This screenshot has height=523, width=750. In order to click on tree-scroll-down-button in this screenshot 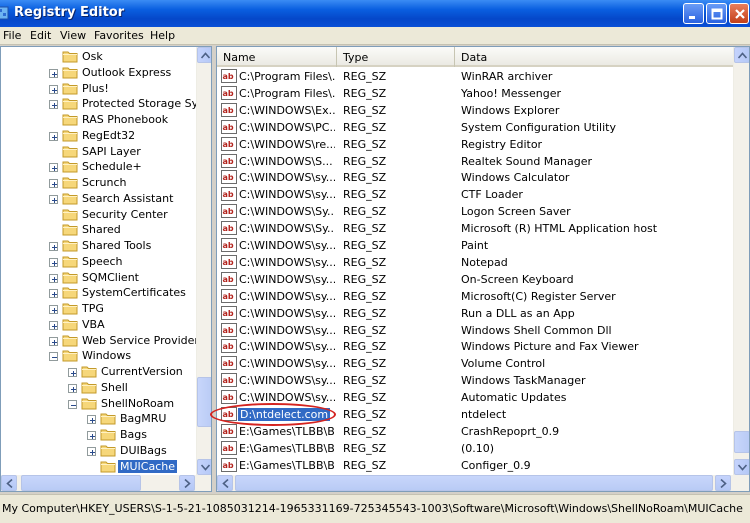, I will do `click(204, 467)`.